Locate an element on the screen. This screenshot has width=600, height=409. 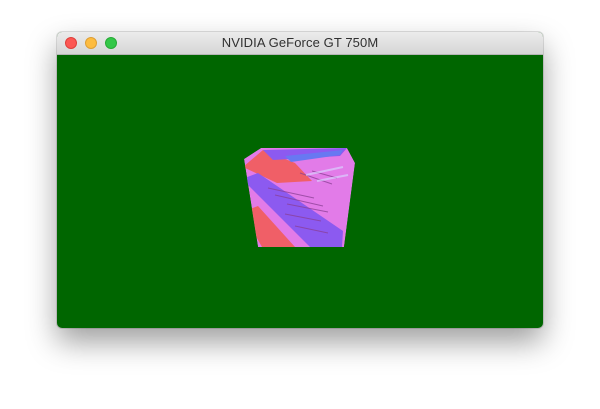
rendered-cube-scene is located at coordinates (299, 197).